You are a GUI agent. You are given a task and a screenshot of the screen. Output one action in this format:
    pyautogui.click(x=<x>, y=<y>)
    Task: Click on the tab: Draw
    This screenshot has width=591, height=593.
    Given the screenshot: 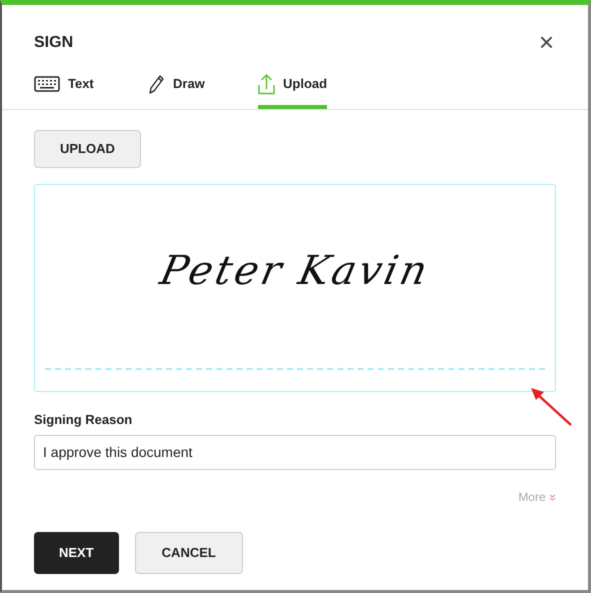 What is the action you would take?
    pyautogui.click(x=203, y=91)
    